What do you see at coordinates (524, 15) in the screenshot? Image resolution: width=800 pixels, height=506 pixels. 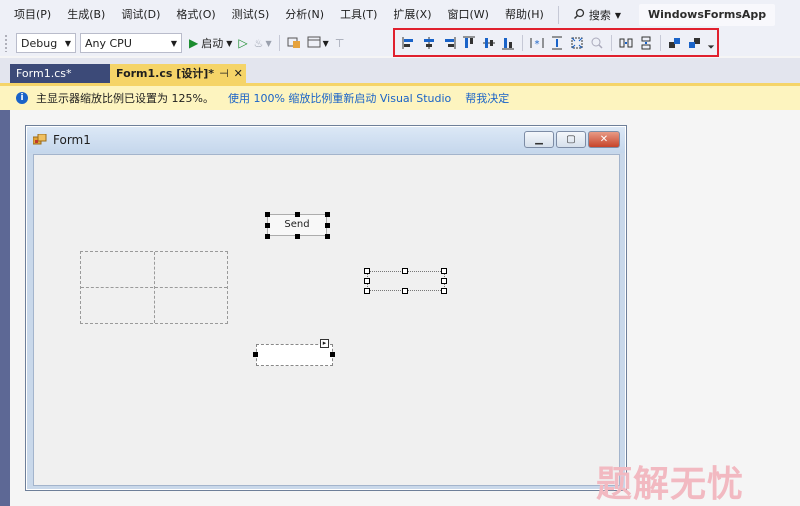 I see `menu-help: 帮助(H)` at bounding box center [524, 15].